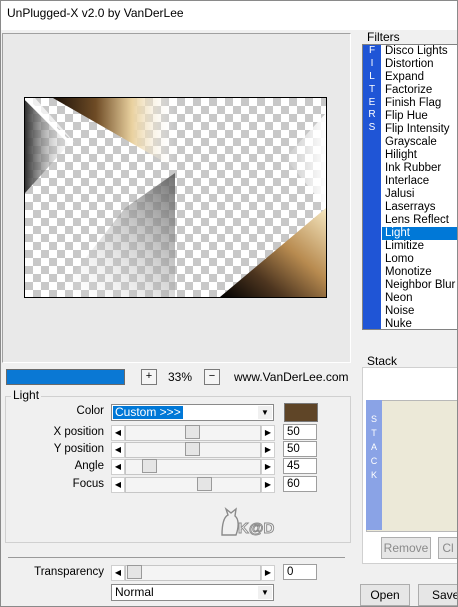 This screenshot has width=458, height=607. Describe the element at coordinates (420, 90) in the screenshot. I see `filter-item: Factorize` at that location.